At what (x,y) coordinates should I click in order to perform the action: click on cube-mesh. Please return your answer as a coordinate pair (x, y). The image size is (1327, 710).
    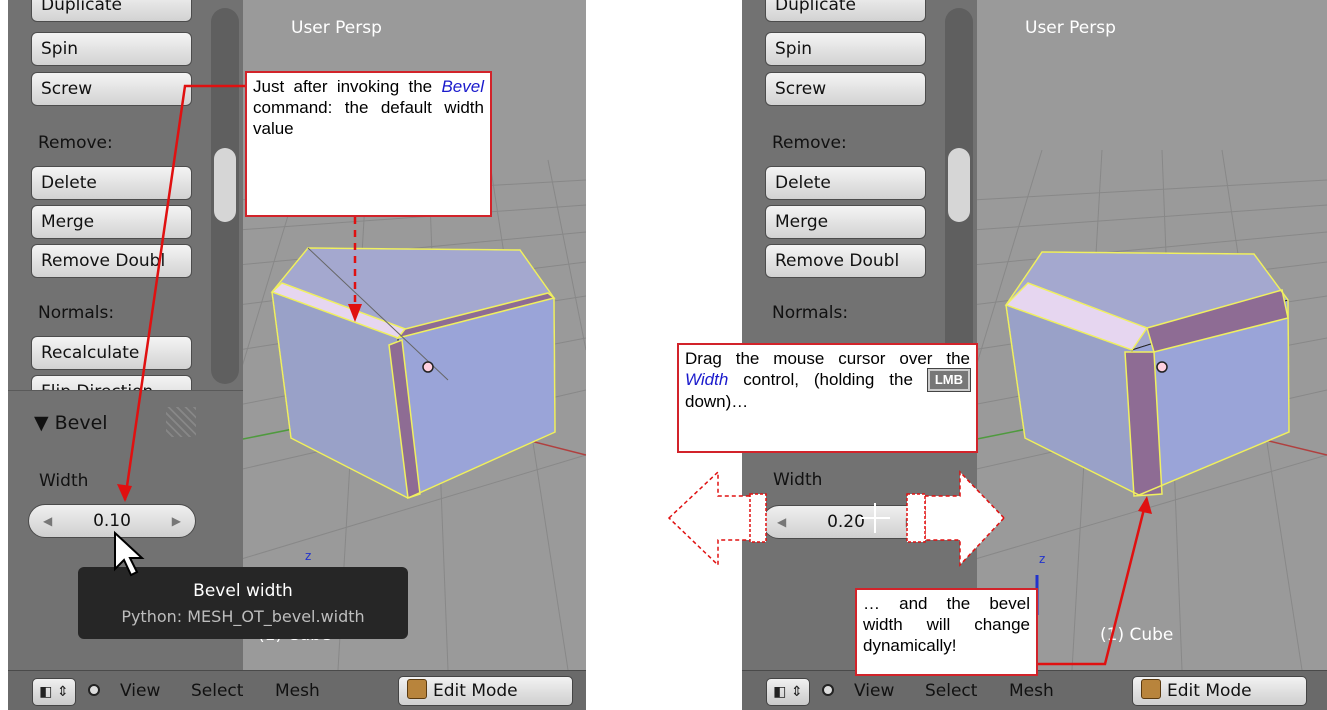
    Looking at the image, I should click on (413, 373).